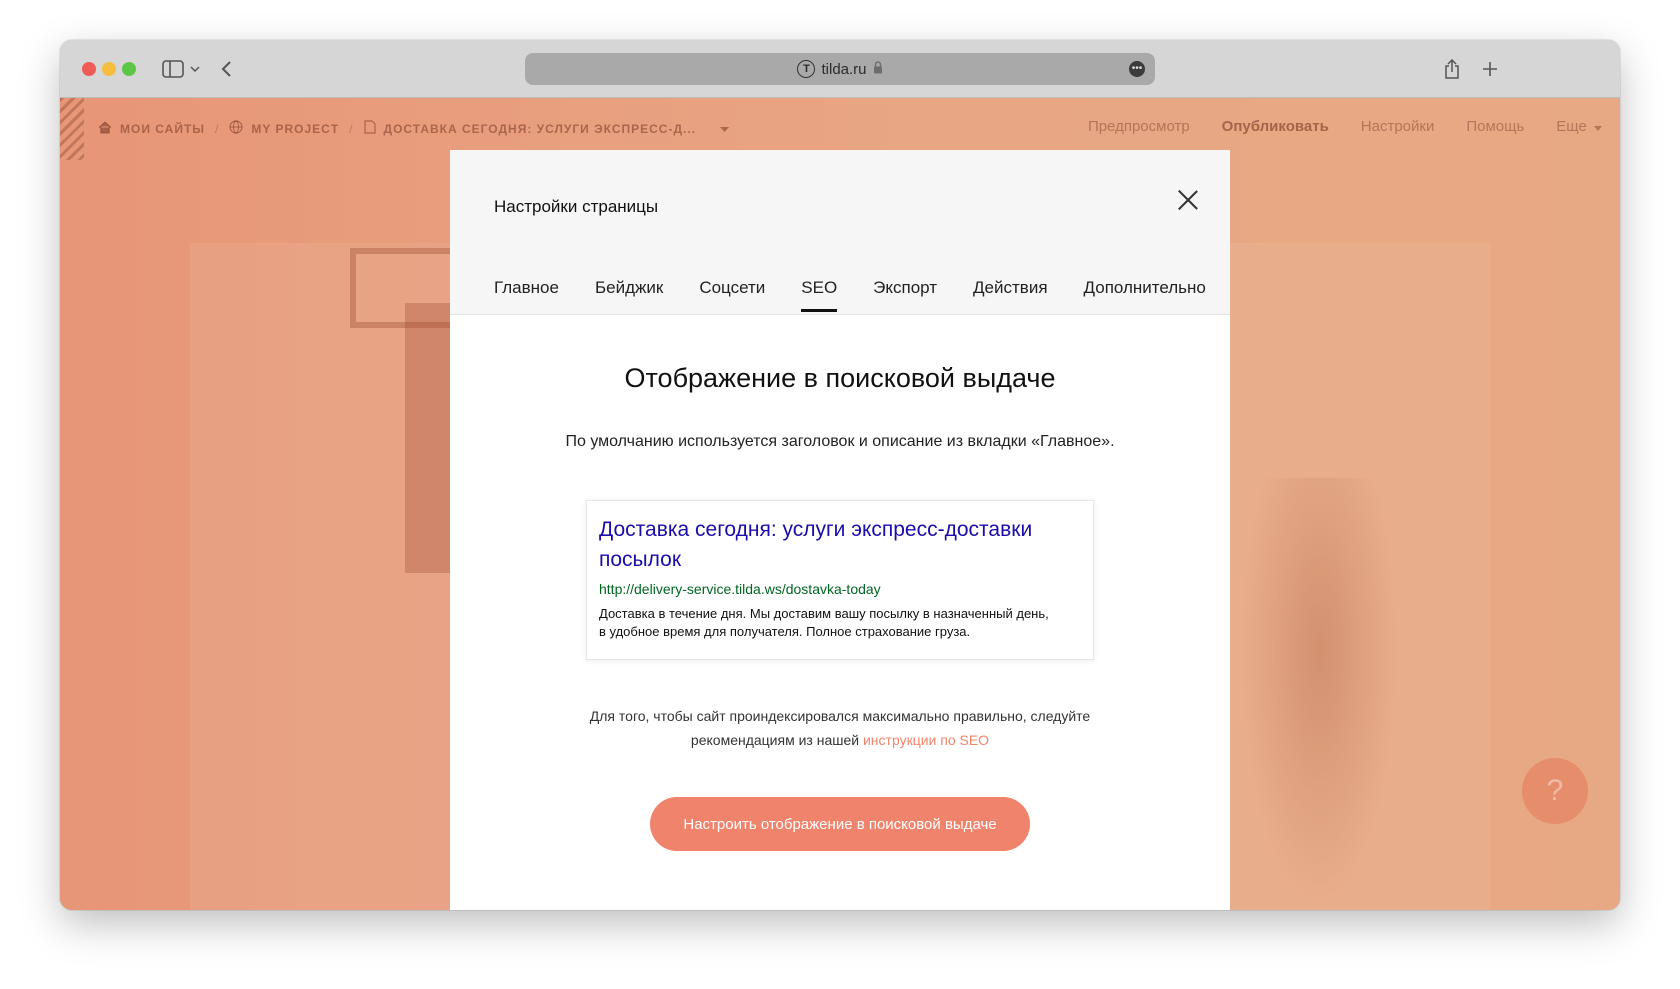  I want to click on share-icon, so click(1452, 69).